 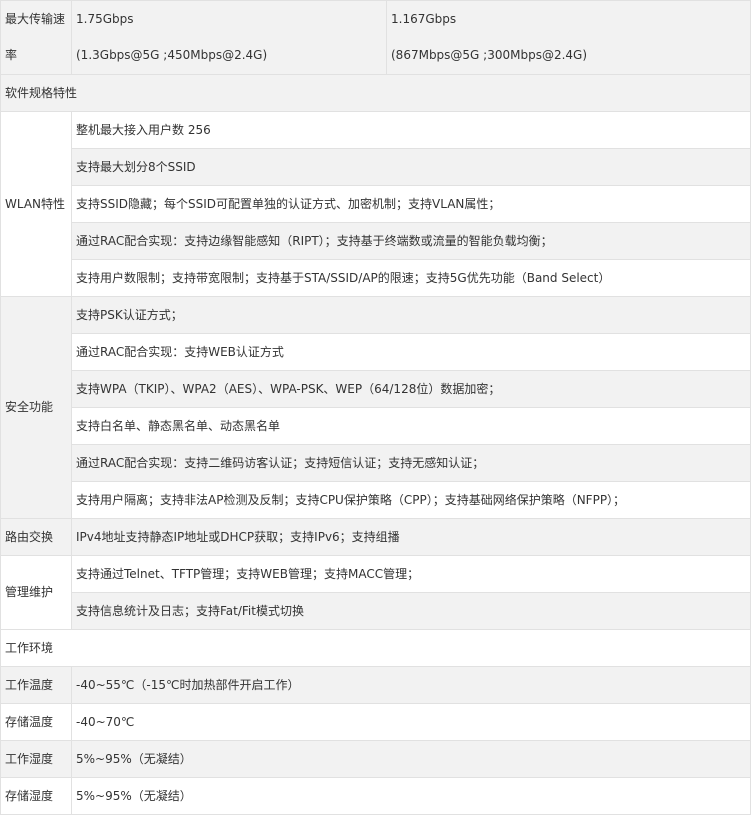 What do you see at coordinates (411, 463) in the screenshot?
I see `security-item: 通过RAC配合实现：支持二维码访客认证；支持短信认证；支持无感知认证；` at bounding box center [411, 463].